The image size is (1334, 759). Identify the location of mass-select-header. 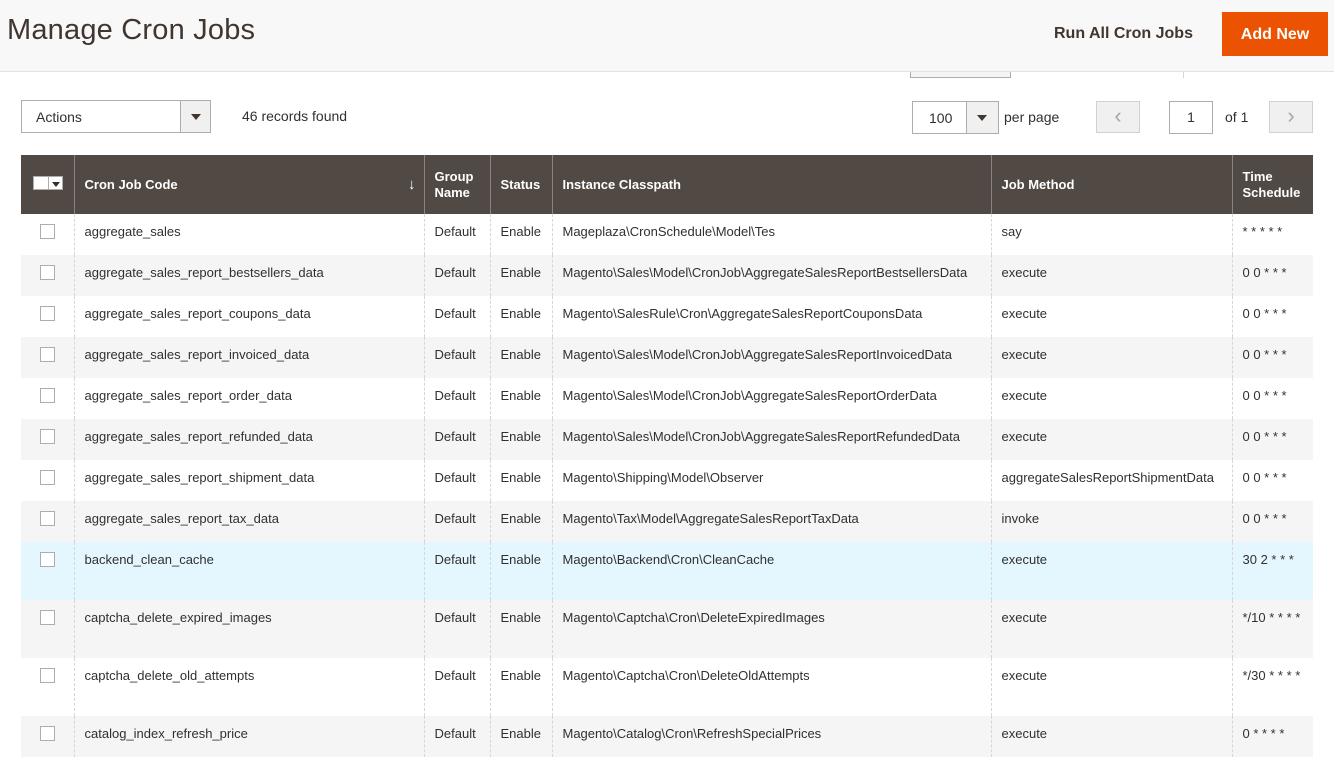
(47, 184).